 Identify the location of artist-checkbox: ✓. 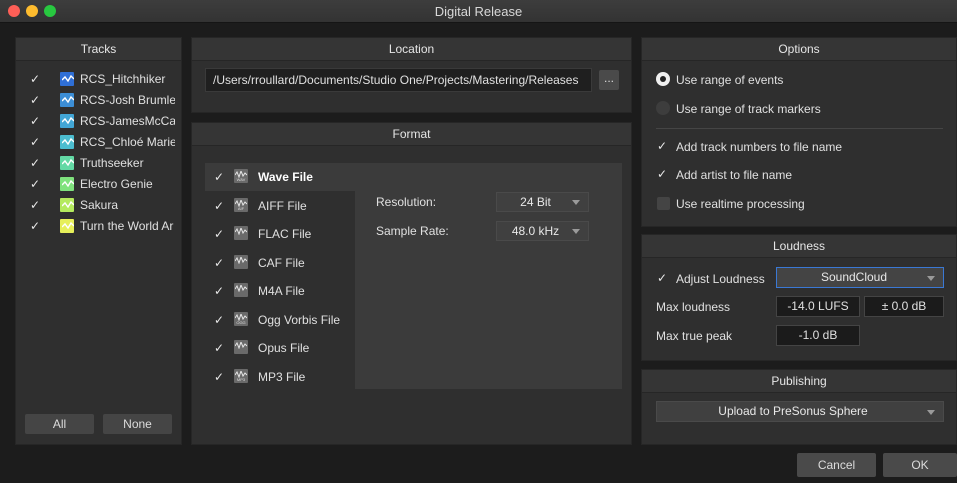
(663, 174).